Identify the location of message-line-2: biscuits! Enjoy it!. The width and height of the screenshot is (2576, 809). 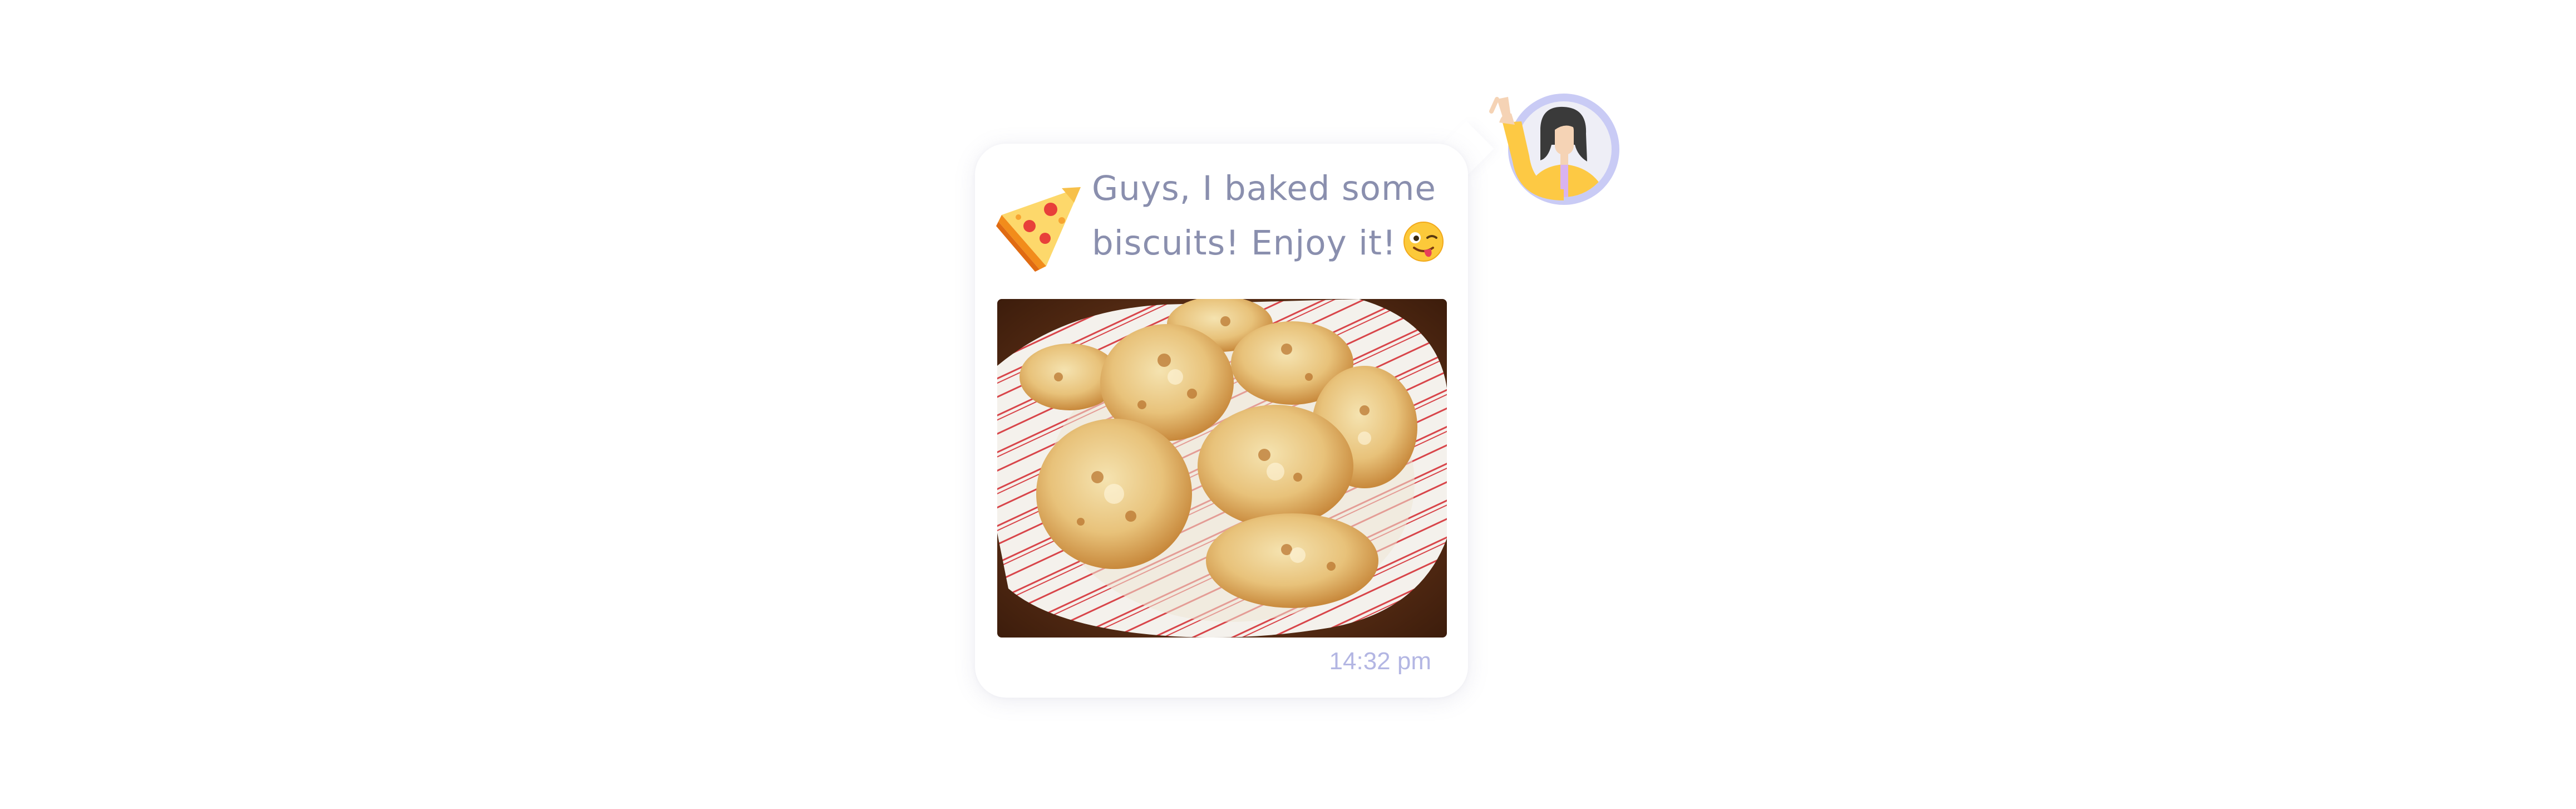
(1244, 243).